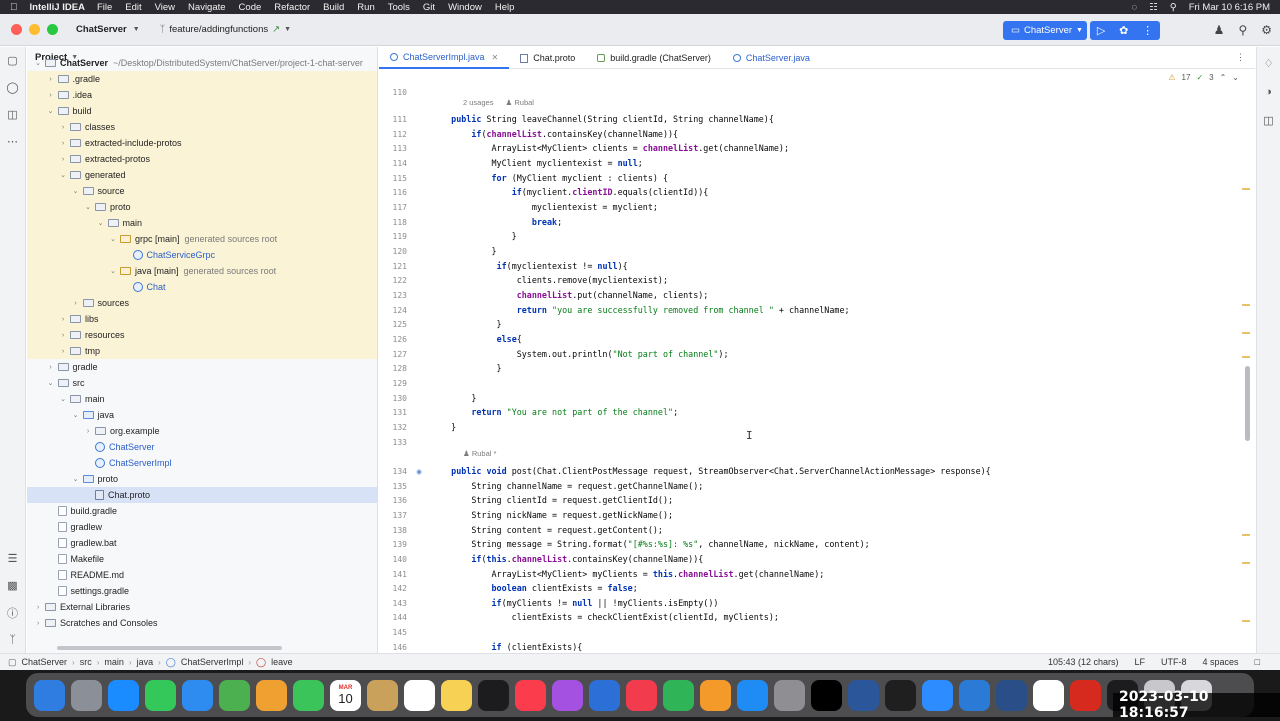 The width and height of the screenshot is (1280, 721). Describe the element at coordinates (104, 7) in the screenshot. I see `menu-file: File` at that location.